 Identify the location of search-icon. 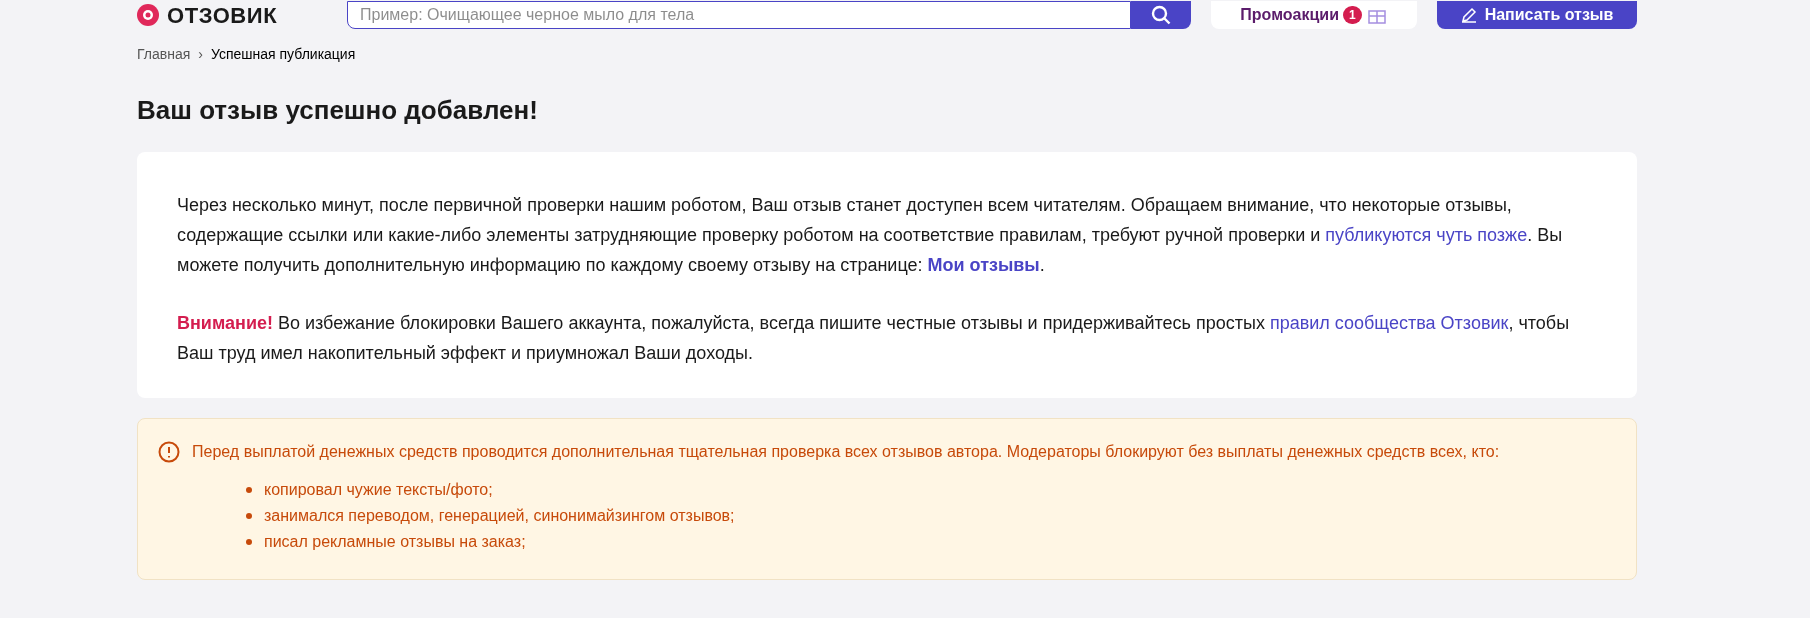
(1161, 15).